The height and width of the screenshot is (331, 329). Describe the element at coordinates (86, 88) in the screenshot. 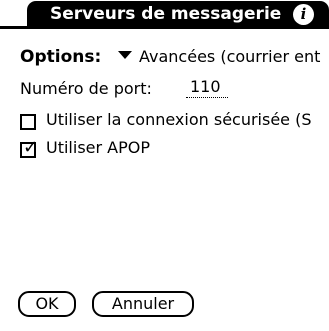

I see `port-label: Numéro de port:` at that location.